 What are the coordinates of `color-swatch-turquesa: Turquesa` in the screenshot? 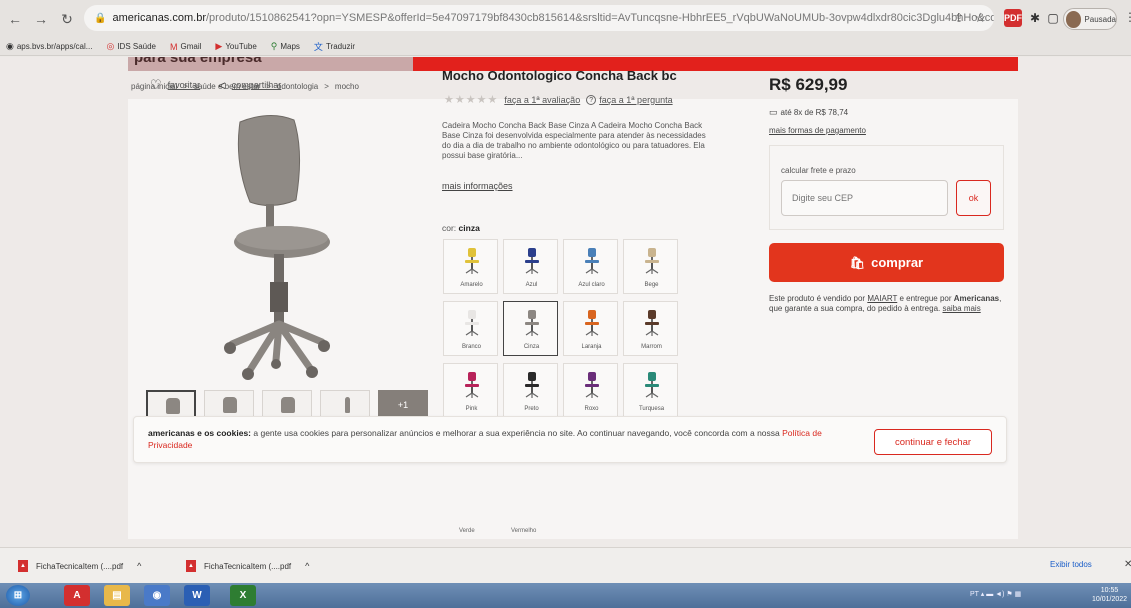 It's located at (650, 390).